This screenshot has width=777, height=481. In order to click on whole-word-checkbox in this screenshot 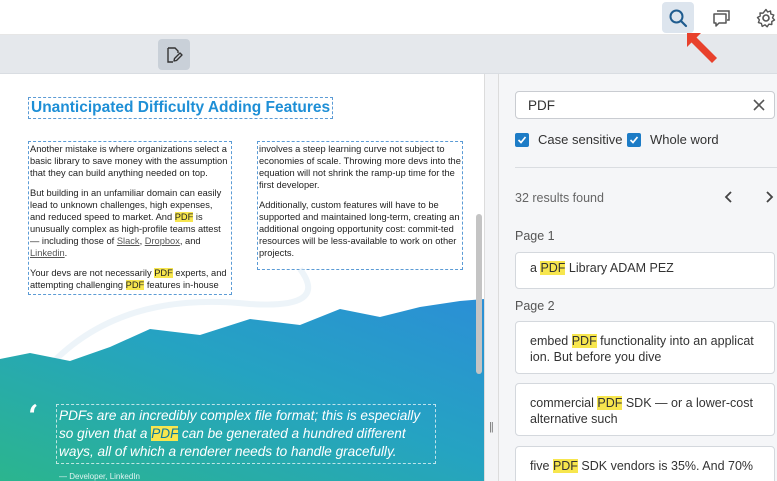, I will do `click(634, 139)`.